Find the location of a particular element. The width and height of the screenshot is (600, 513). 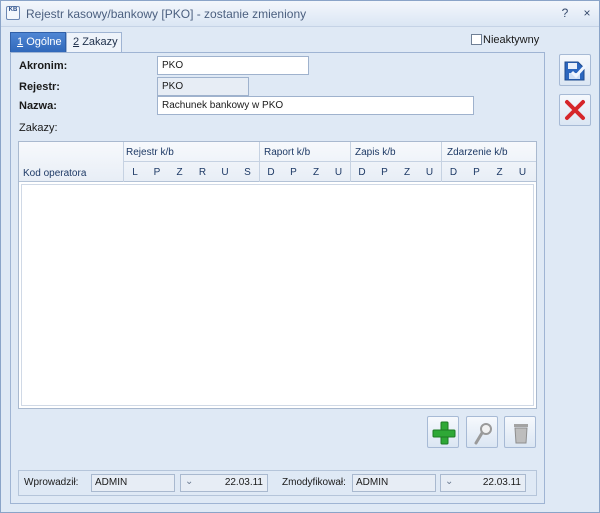

col-zdarzenie-d: D is located at coordinates (453, 173).